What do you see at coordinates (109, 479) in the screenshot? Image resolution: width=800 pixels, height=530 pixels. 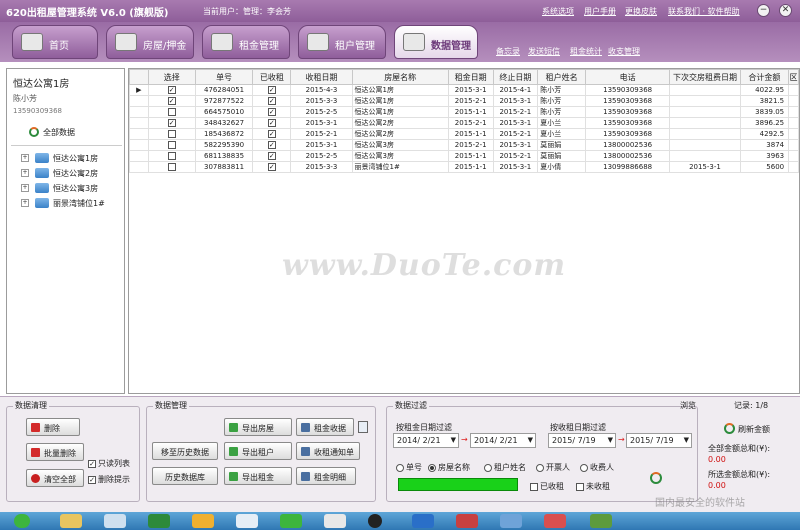 I see `delete-prompt-checkbox: ✓ 删除提示` at bounding box center [109, 479].